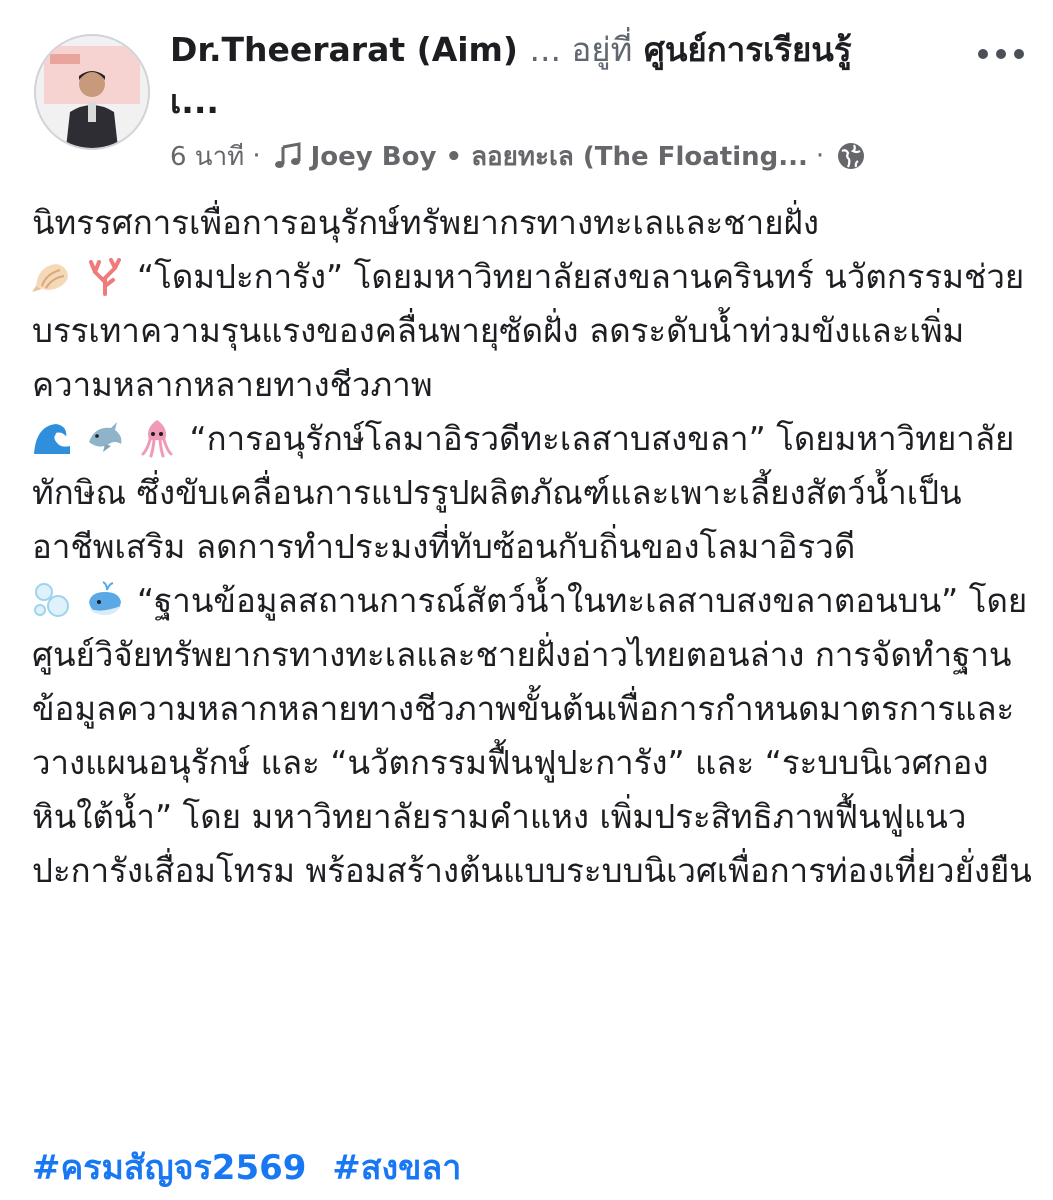  What do you see at coordinates (105, 438) in the screenshot?
I see `dolphin-emoji` at bounding box center [105, 438].